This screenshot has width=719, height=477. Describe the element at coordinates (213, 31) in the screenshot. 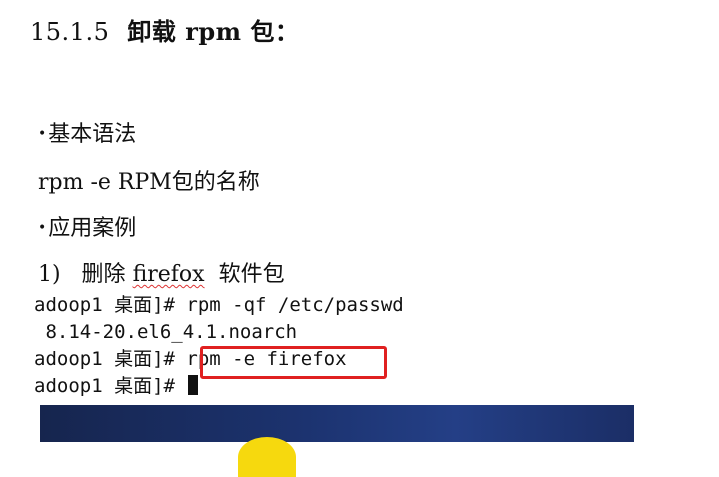

I see `section-title: 卸载 rpm 包：` at that location.